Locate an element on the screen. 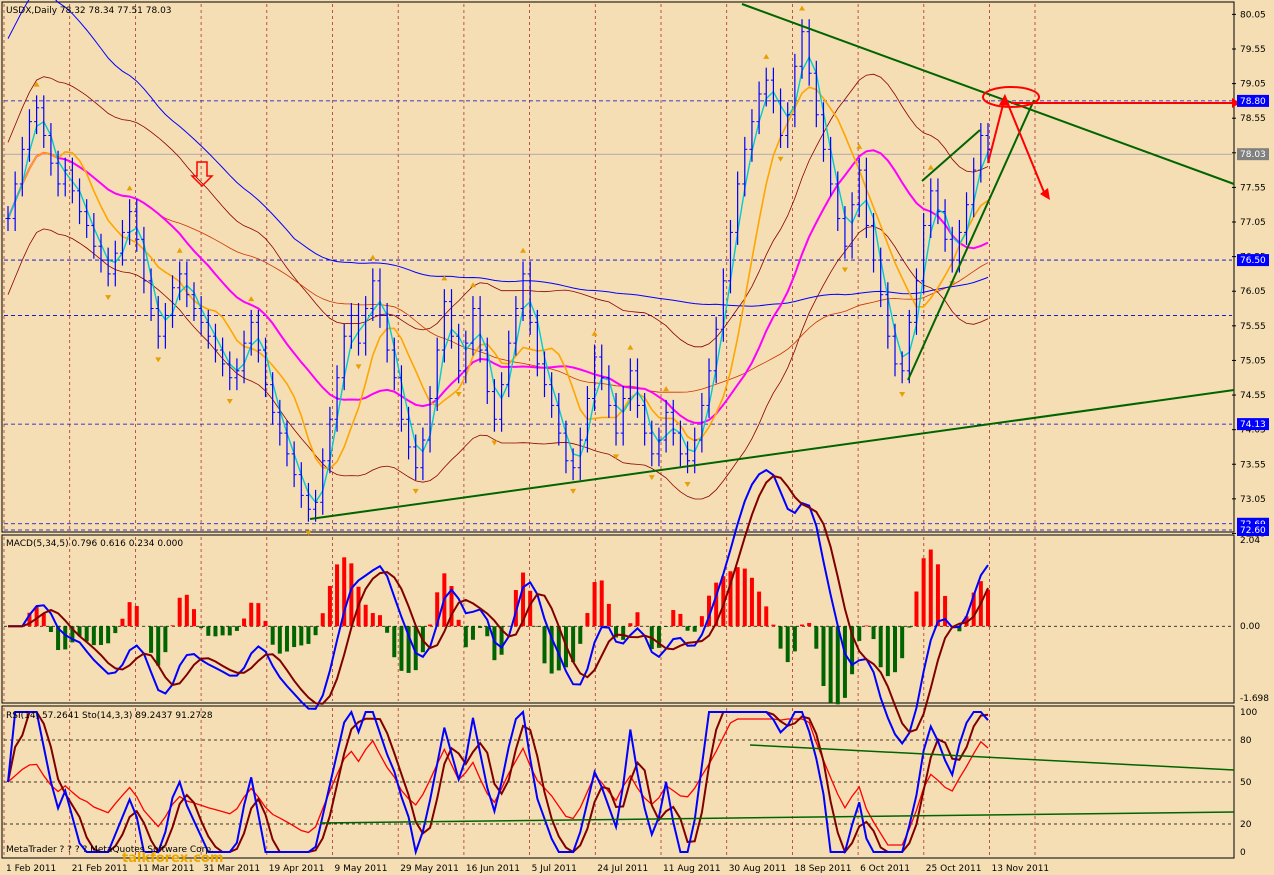 The image size is (1274, 875). macd-header: MACD(5,34,5) 0.796 0.616 0.234 0.000 is located at coordinates (94, 544).